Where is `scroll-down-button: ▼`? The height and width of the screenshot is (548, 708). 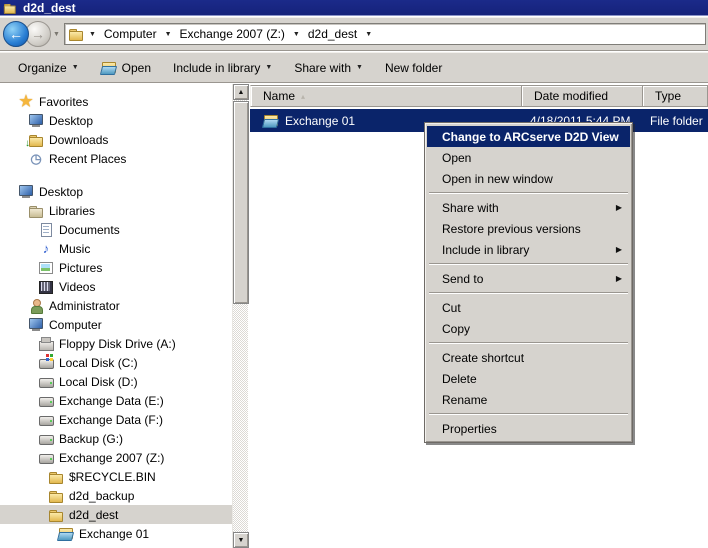
scroll-down-button: ▼ is located at coordinates (241, 540).